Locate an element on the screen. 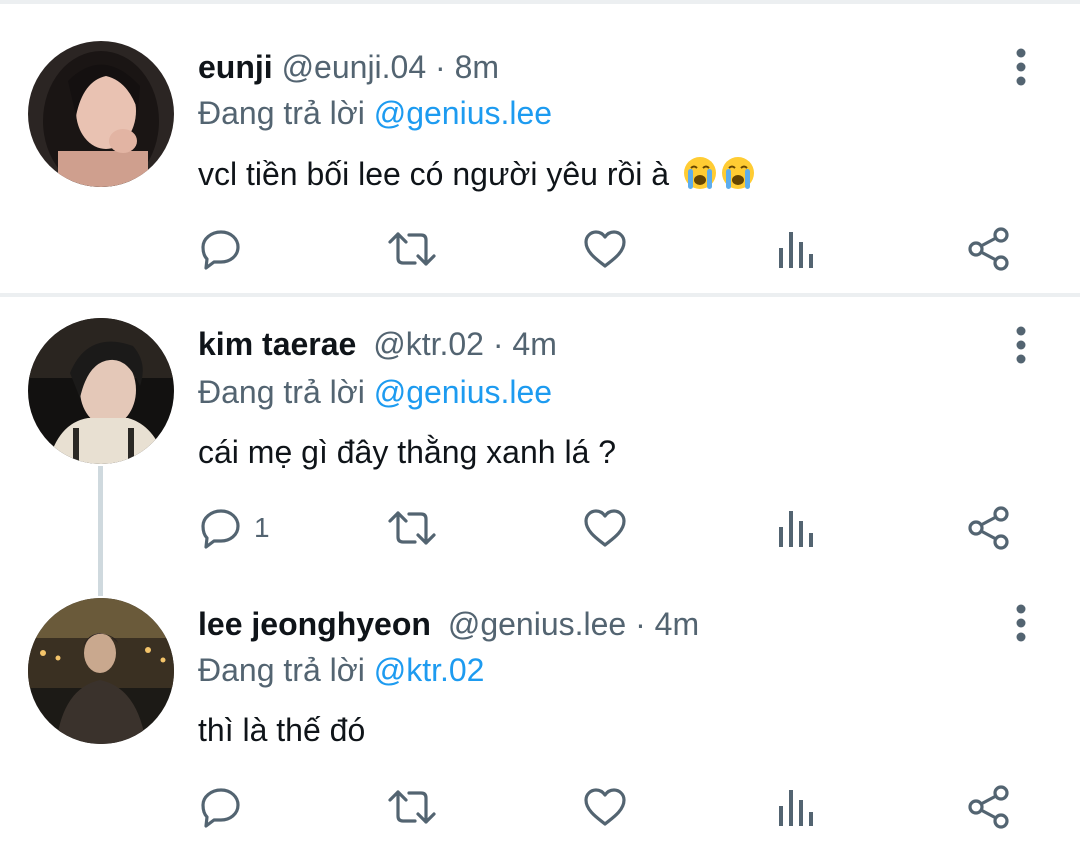 The width and height of the screenshot is (1080, 851). mention-link: @ktr.02 is located at coordinates (429, 670).